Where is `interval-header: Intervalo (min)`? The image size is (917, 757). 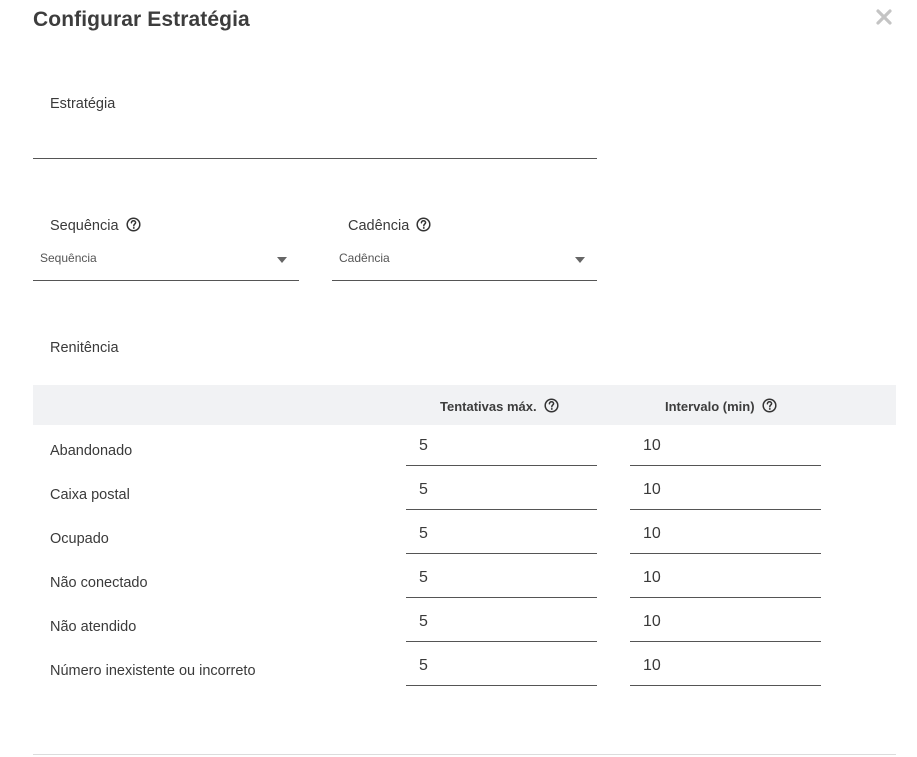
interval-header: Intervalo (min) is located at coordinates (721, 405).